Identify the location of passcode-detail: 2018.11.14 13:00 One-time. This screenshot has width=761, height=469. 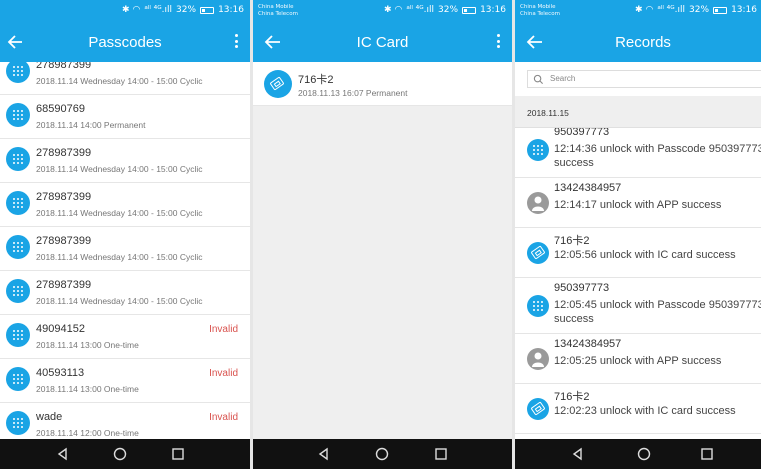
(87, 389).